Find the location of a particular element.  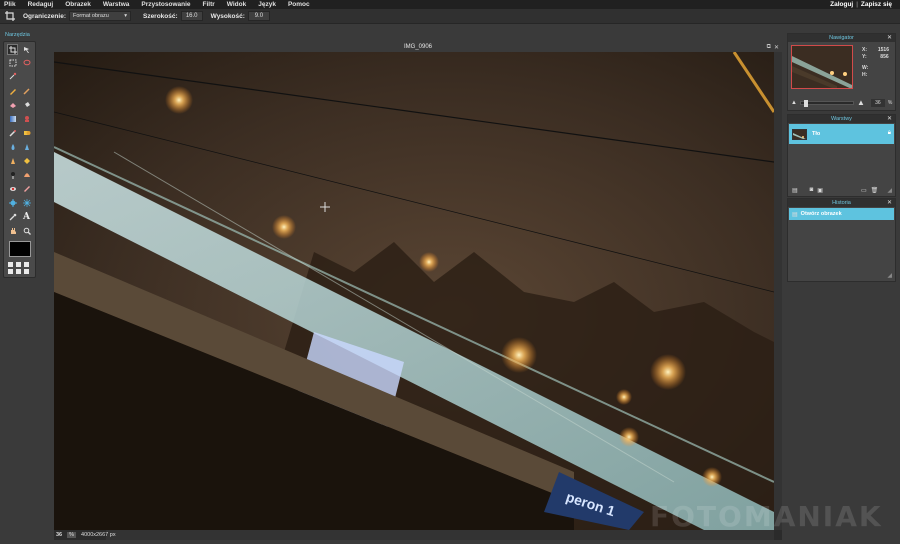

navigator-thumbnail is located at coordinates (822, 67).